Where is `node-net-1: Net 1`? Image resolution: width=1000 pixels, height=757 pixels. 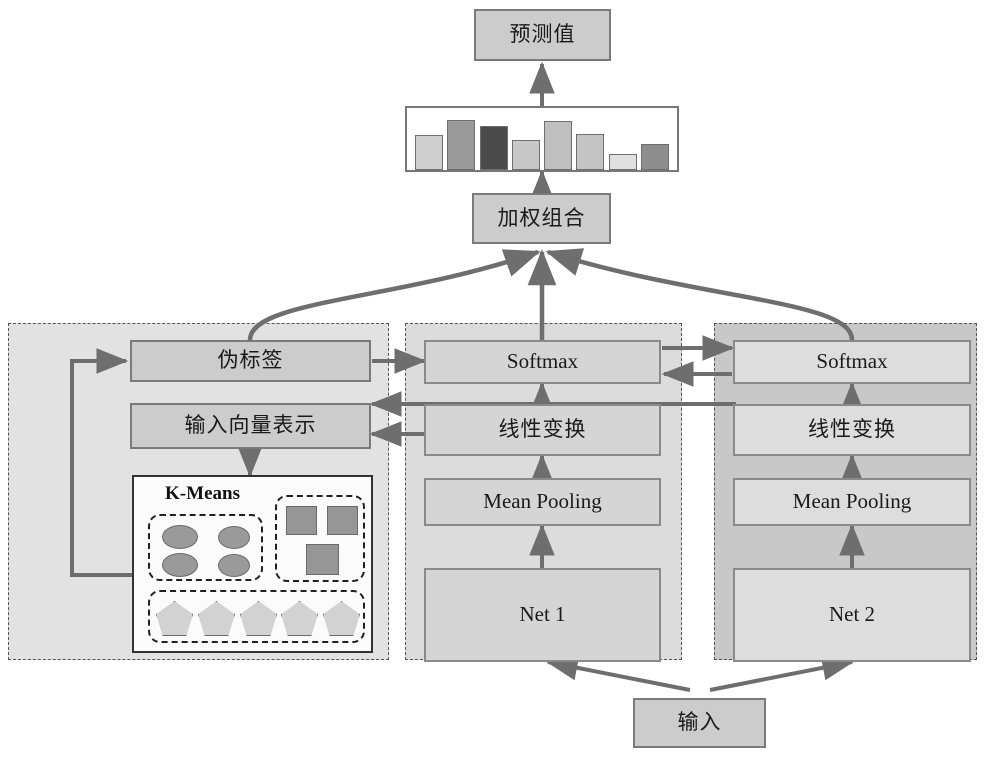 node-net-1: Net 1 is located at coordinates (542, 615).